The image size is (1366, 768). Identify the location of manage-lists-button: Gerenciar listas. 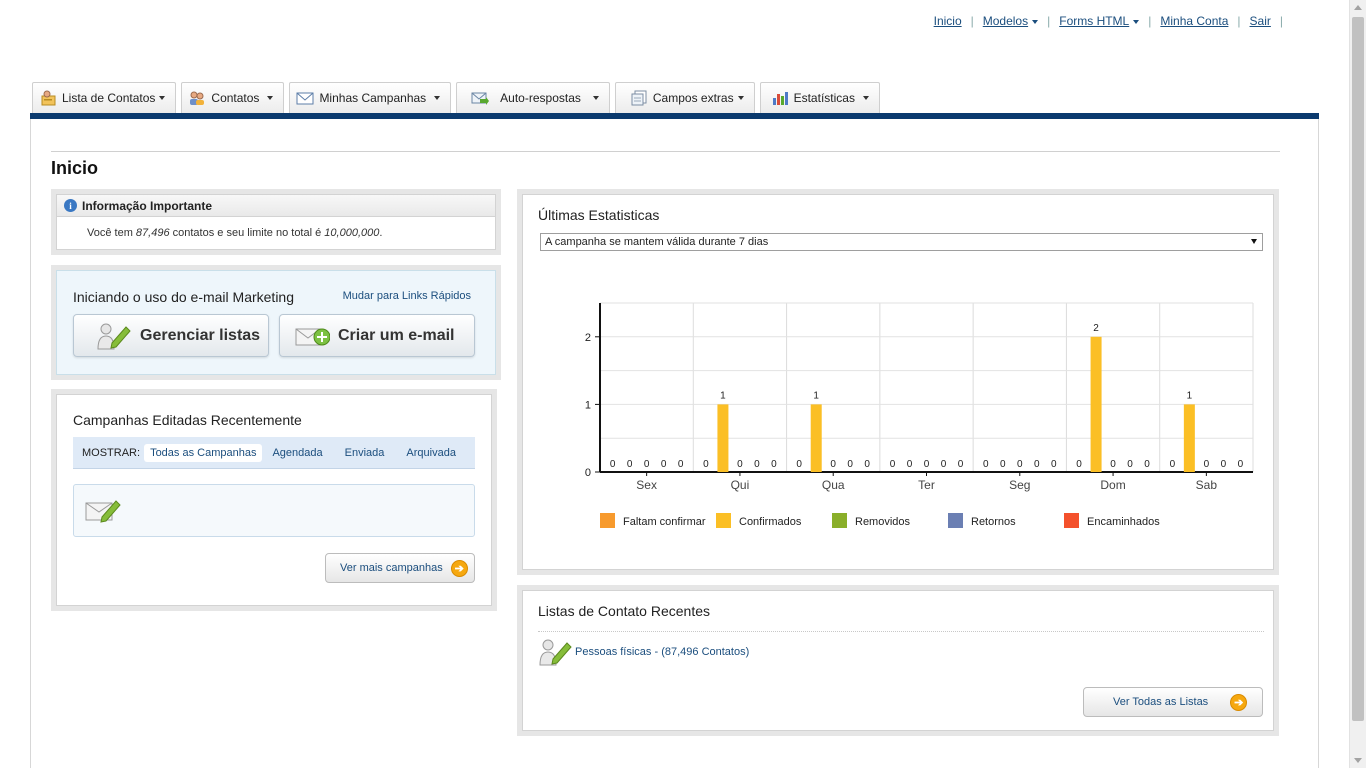
(171, 335).